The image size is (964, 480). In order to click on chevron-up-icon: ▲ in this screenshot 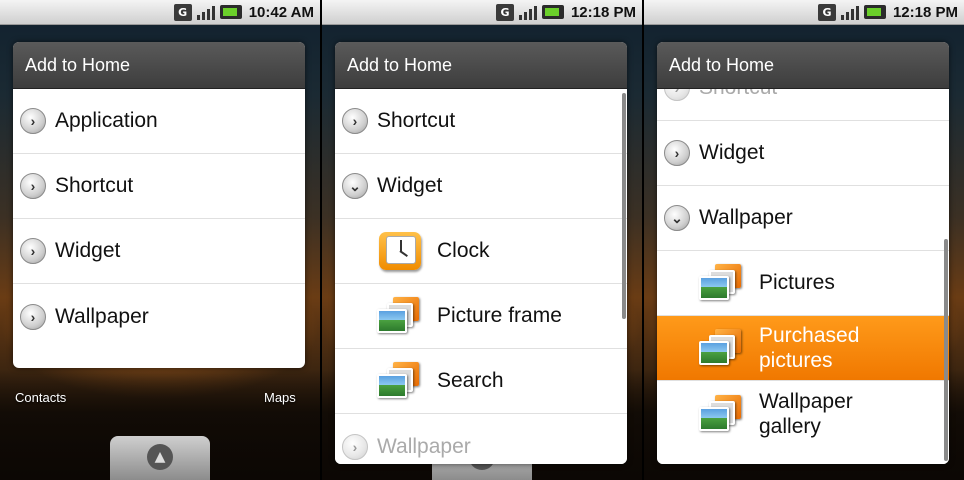, I will do `click(160, 457)`.